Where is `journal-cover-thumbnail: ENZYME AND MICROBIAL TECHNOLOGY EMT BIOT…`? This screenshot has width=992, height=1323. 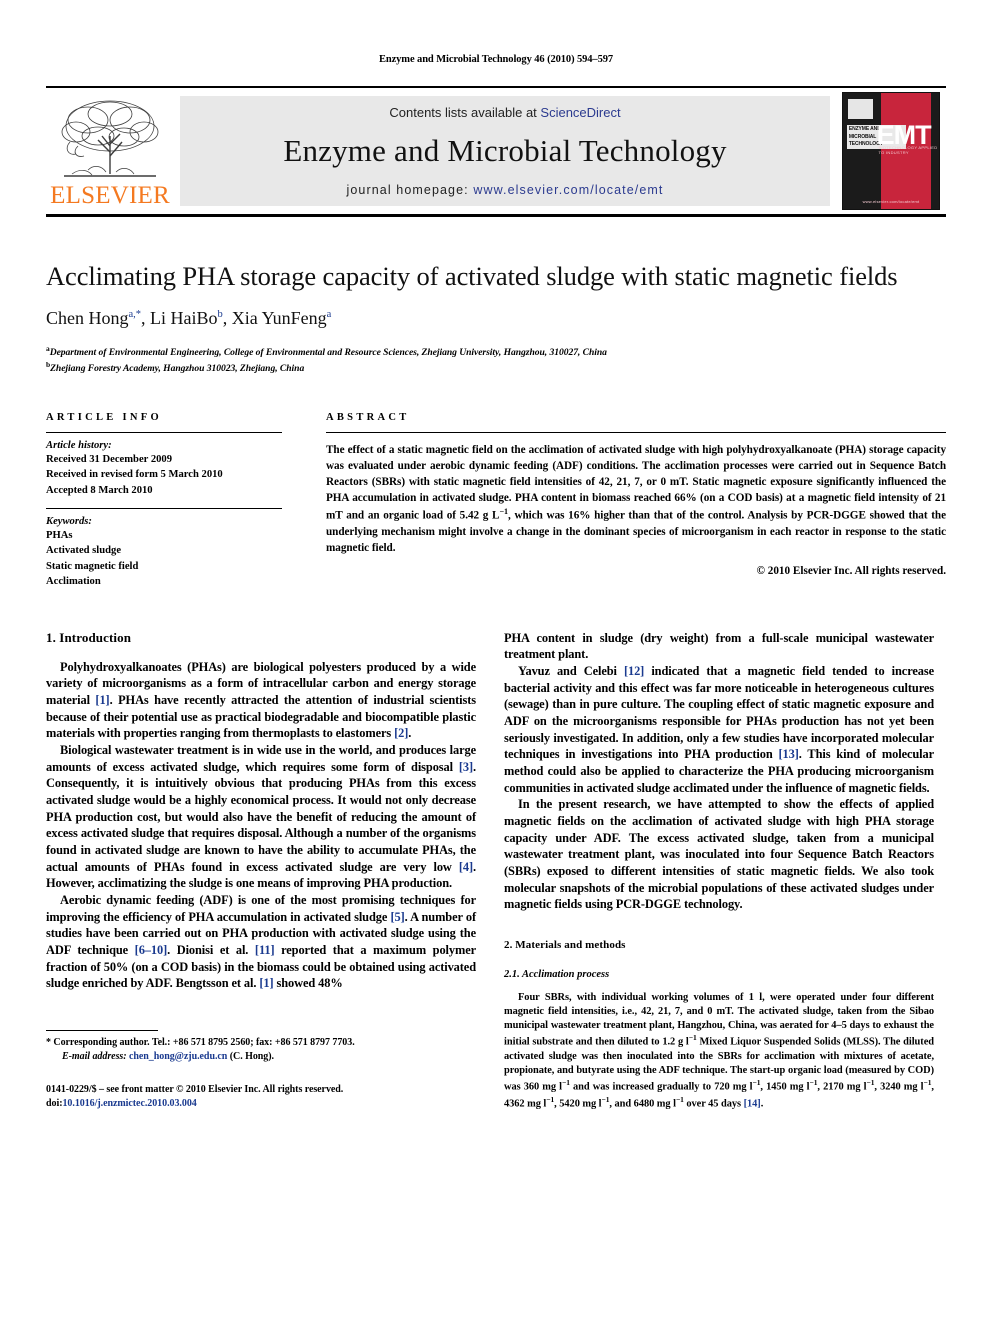
journal-cover-thumbnail: ENZYME AND MICROBIAL TECHNOLOGY EMT BIOT… is located at coordinates (891, 151).